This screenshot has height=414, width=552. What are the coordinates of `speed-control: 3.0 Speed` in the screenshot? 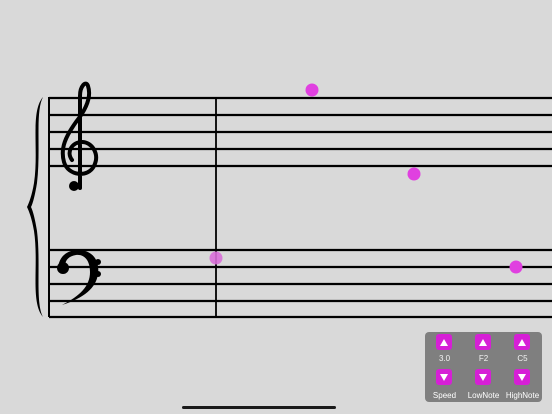 It's located at (444, 367).